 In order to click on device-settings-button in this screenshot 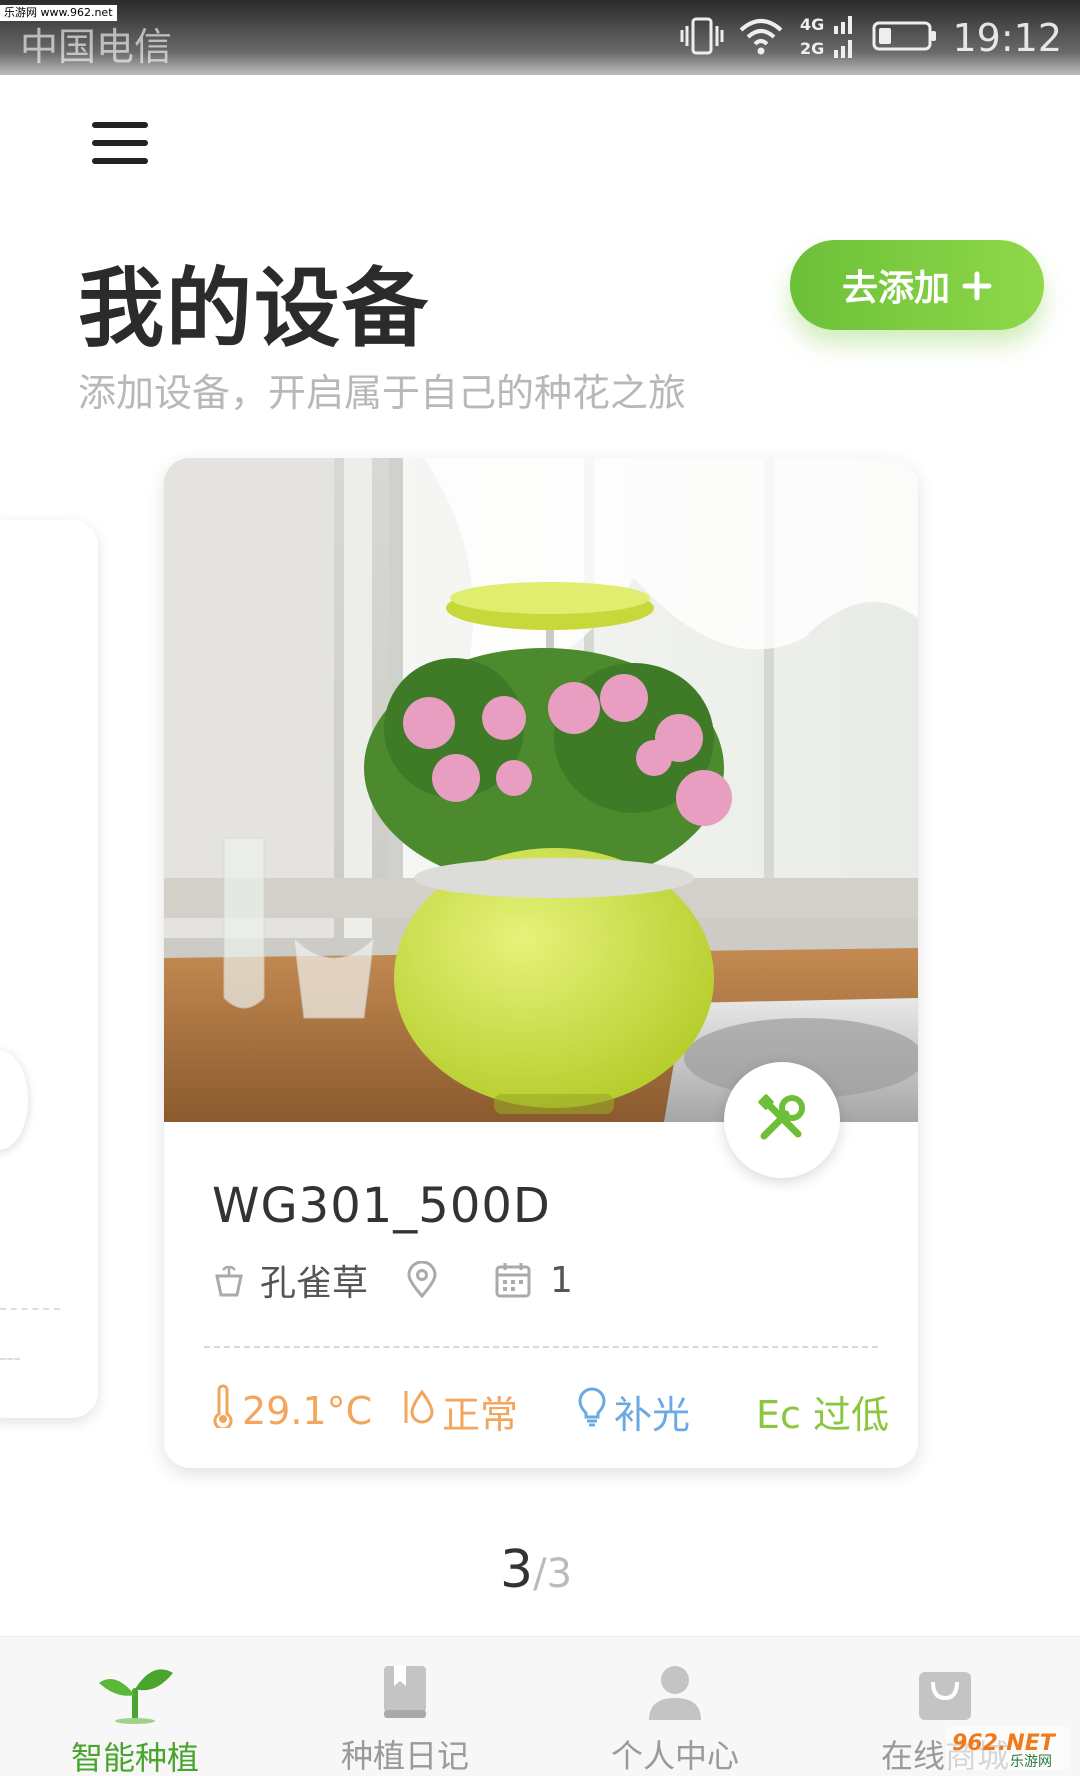, I will do `click(782, 1120)`.